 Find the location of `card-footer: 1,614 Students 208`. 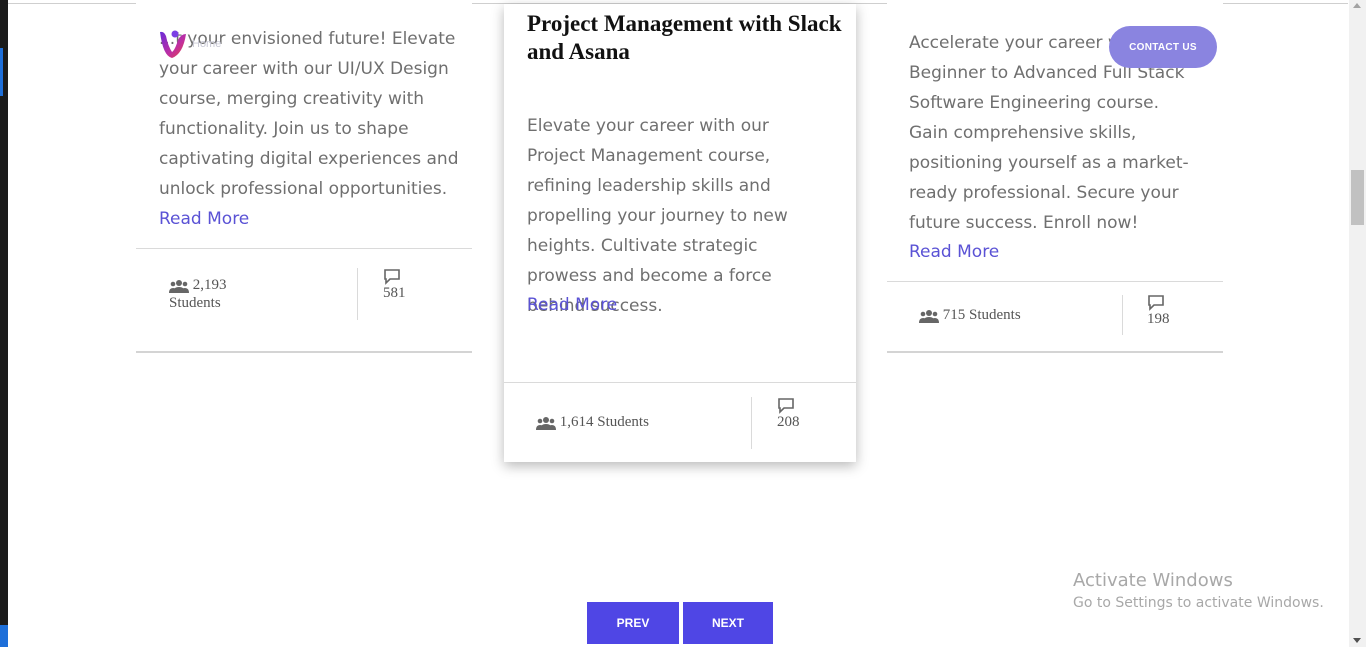

card-footer: 1,614 Students 208 is located at coordinates (680, 422).